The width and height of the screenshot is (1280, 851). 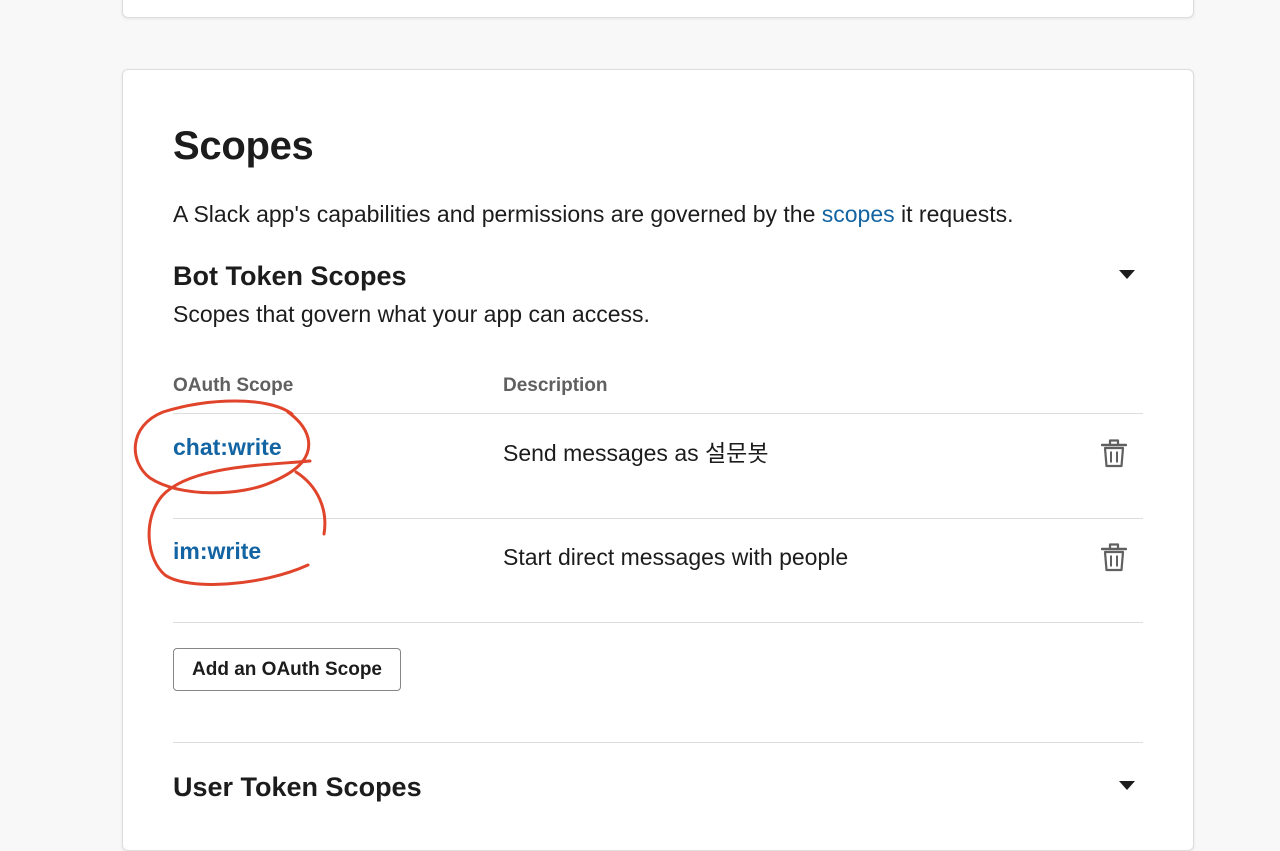 What do you see at coordinates (858, 214) in the screenshot?
I see `scopes-link: scopes` at bounding box center [858, 214].